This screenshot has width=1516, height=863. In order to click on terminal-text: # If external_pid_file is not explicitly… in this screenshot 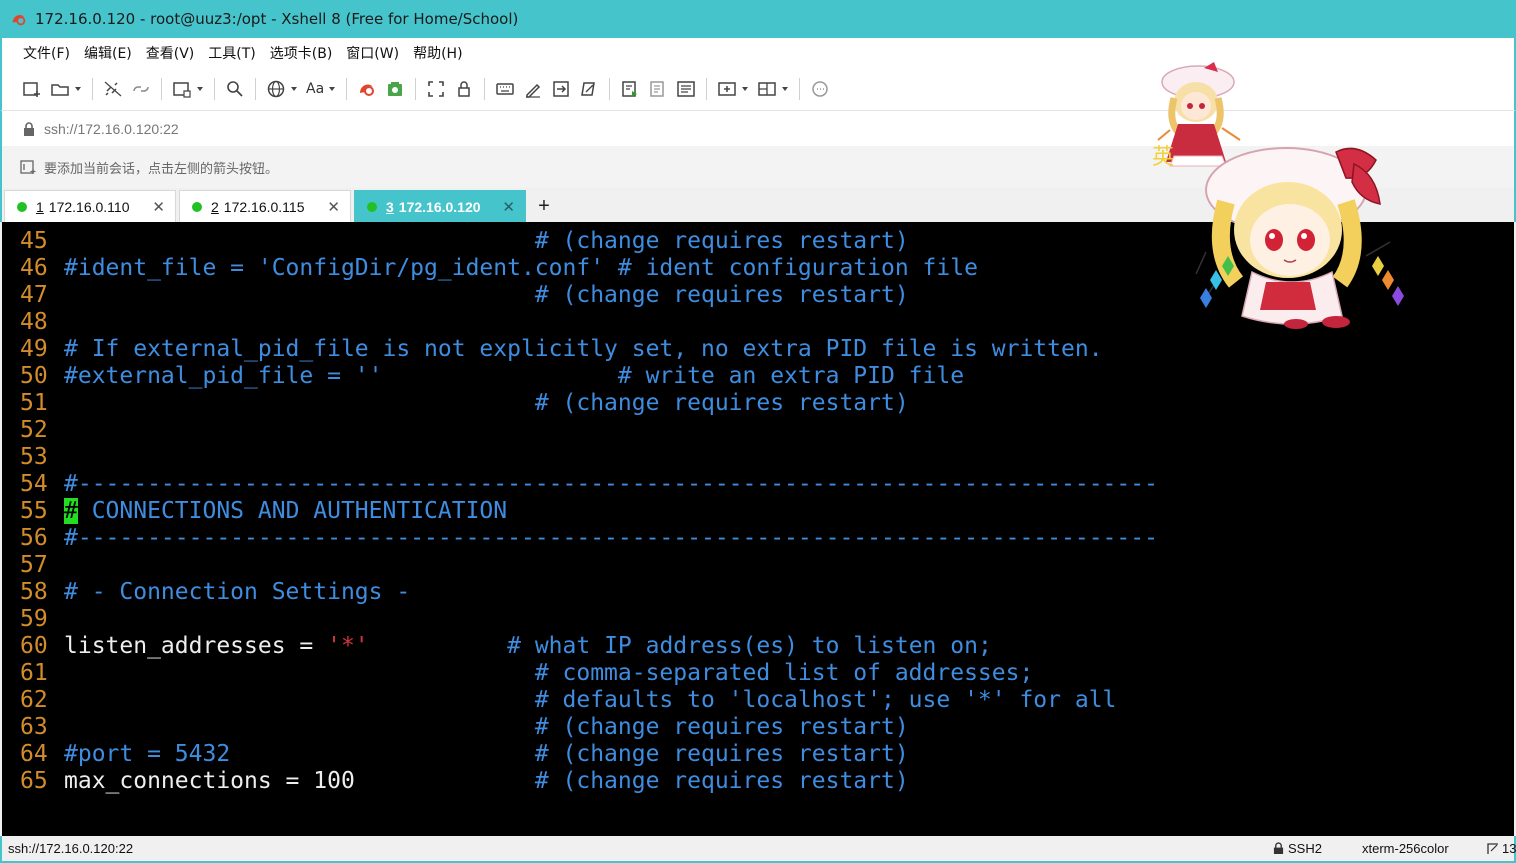, I will do `click(583, 349)`.